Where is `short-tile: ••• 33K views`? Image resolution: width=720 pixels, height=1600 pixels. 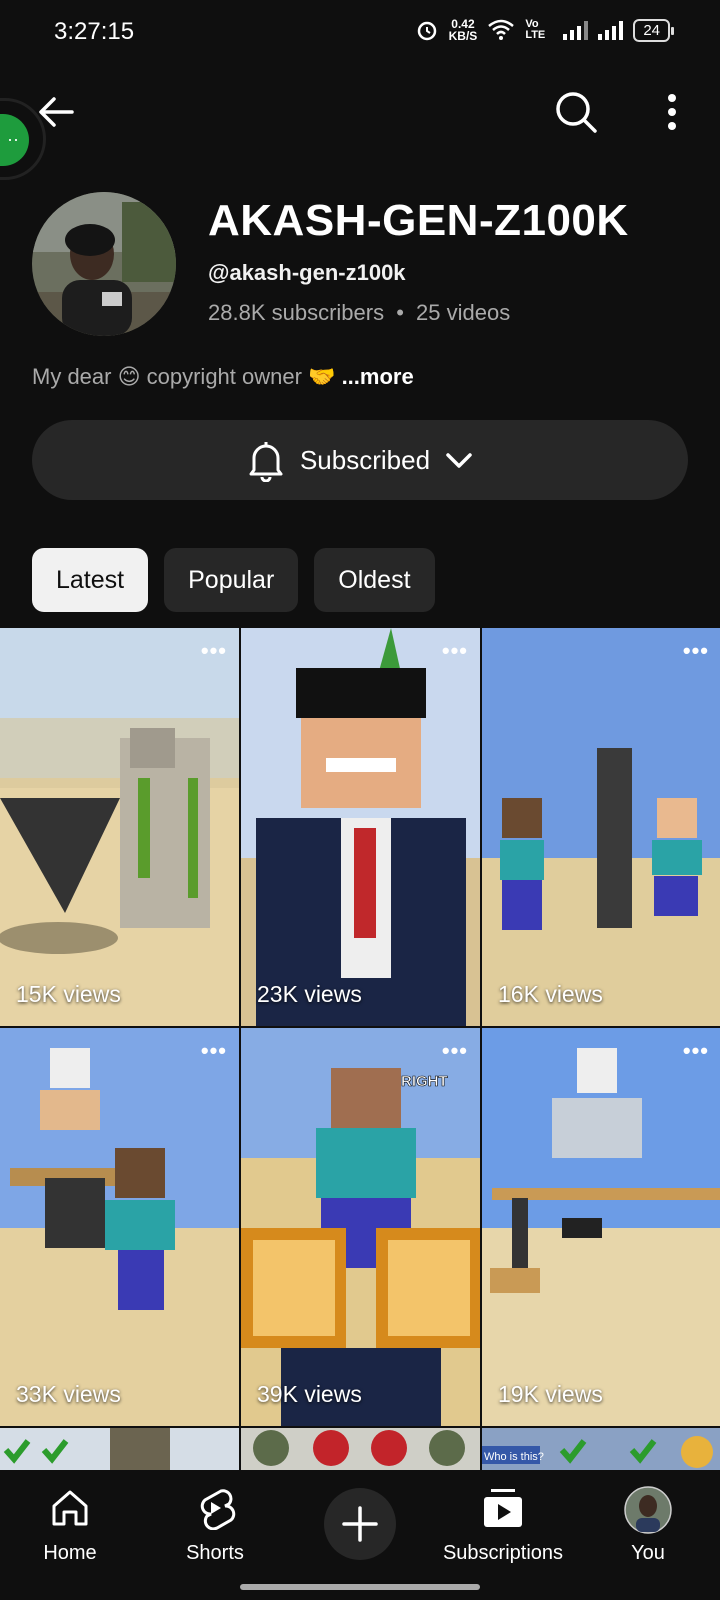 short-tile: ••• 33K views is located at coordinates (119, 1227).